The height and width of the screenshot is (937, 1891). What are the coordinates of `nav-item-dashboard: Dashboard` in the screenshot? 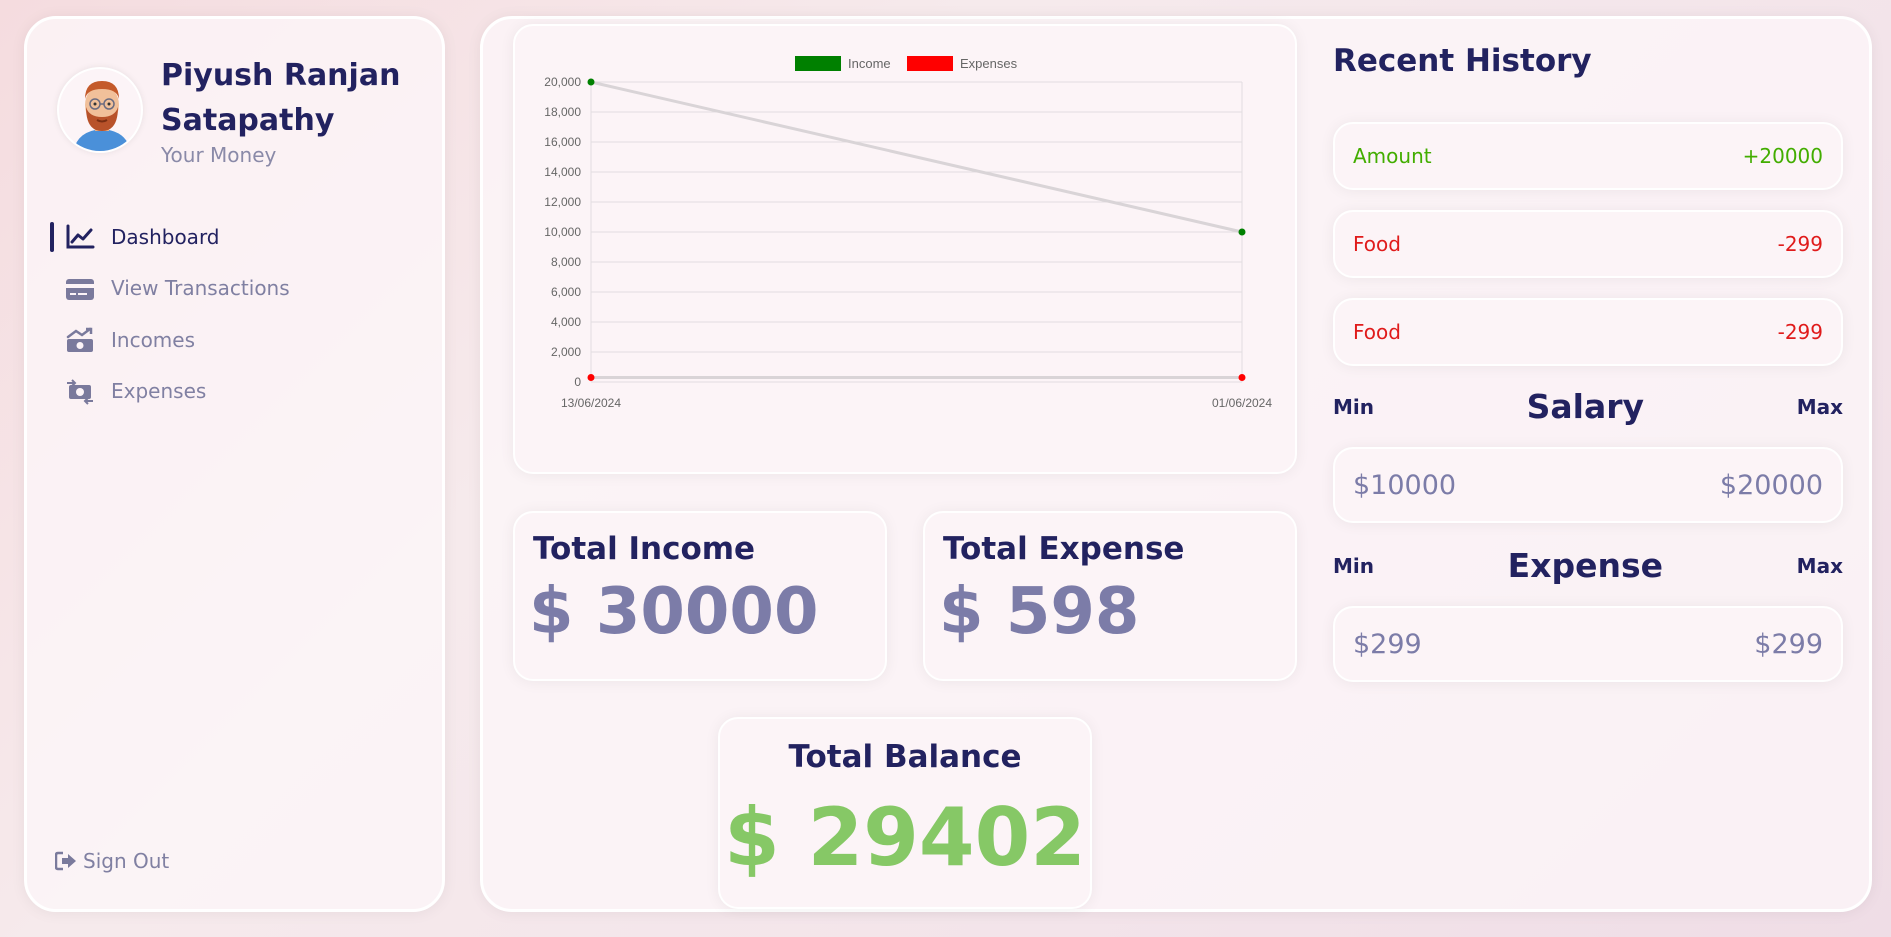 It's located at (230, 237).